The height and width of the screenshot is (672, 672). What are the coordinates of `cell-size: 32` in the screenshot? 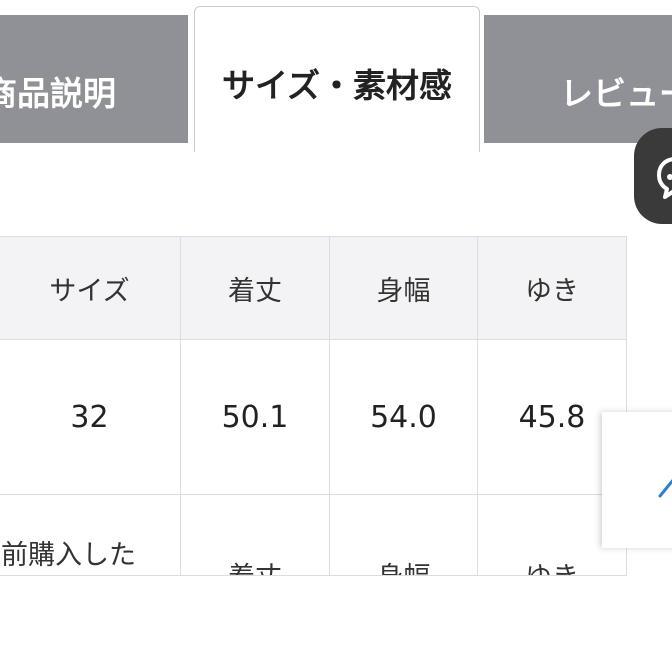 It's located at (90, 417).